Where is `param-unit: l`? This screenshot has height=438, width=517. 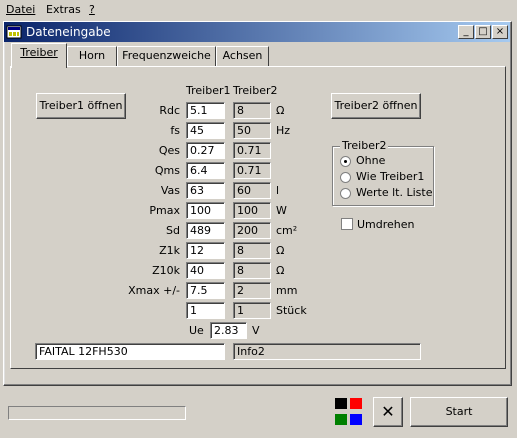
param-unit: l is located at coordinates (278, 190).